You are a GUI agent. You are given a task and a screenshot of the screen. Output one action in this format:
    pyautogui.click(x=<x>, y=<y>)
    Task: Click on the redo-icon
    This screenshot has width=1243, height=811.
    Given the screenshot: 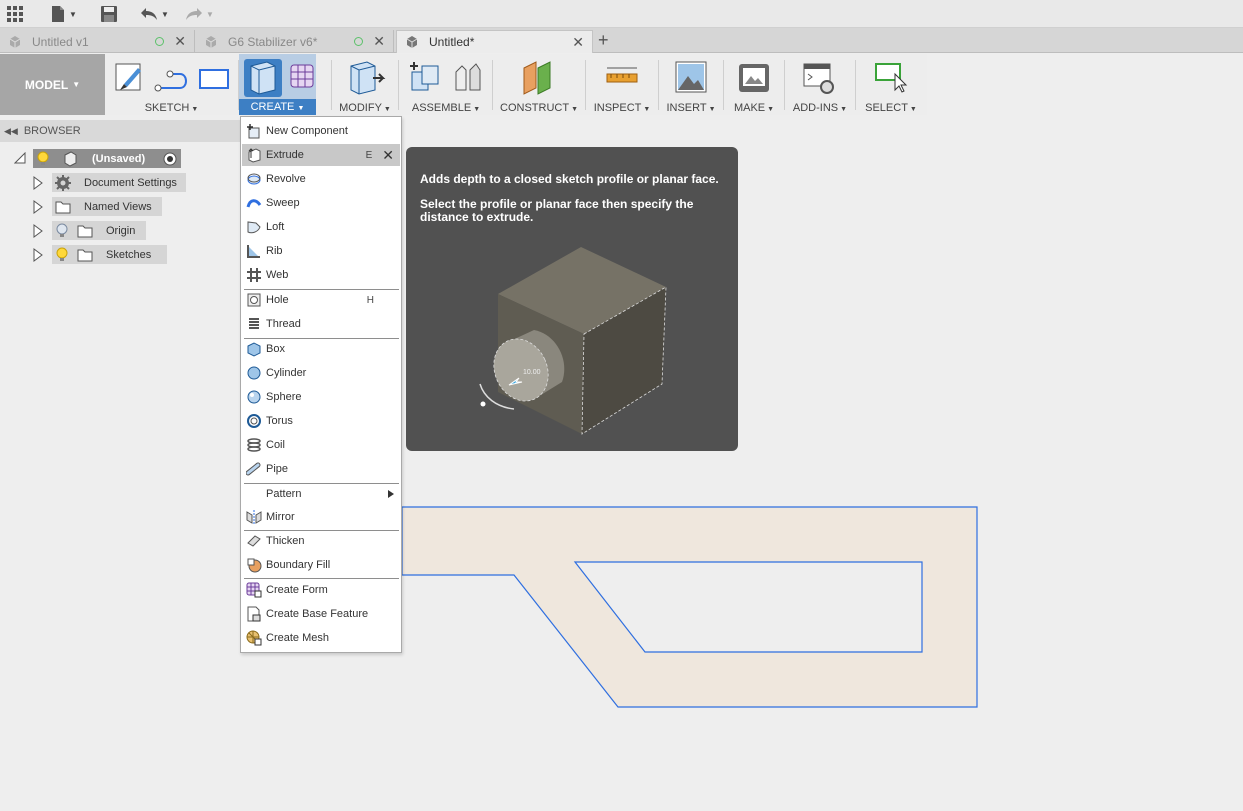 What is the action you would take?
    pyautogui.click(x=194, y=14)
    